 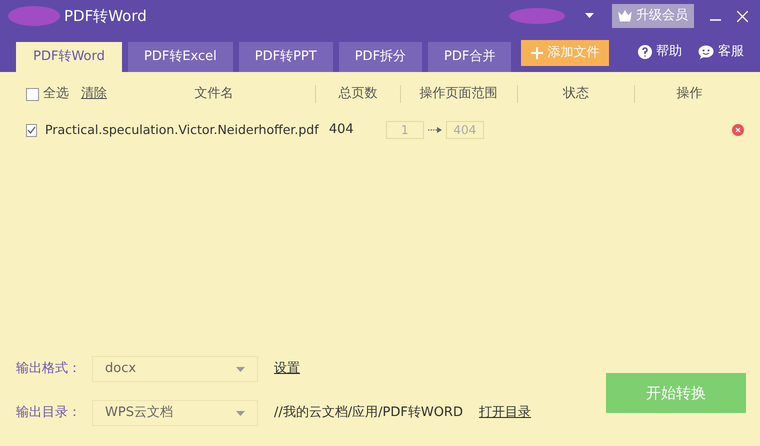 What do you see at coordinates (435, 130) in the screenshot?
I see `arrow-icon` at bounding box center [435, 130].